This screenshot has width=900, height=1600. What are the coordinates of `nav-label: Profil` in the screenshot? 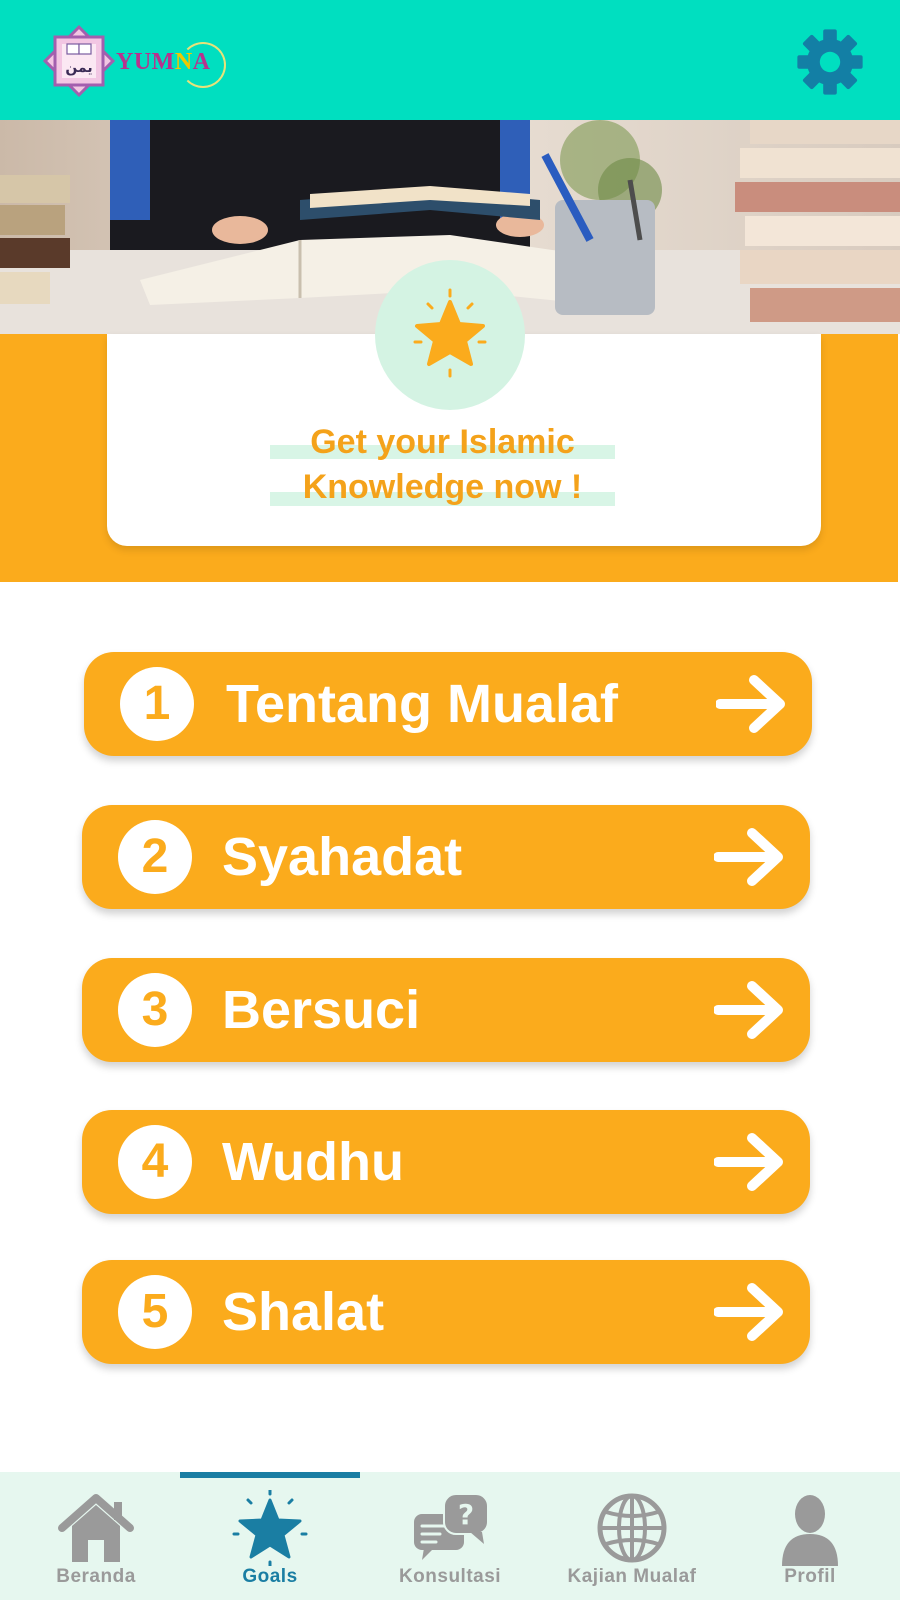 It's located at (810, 1576).